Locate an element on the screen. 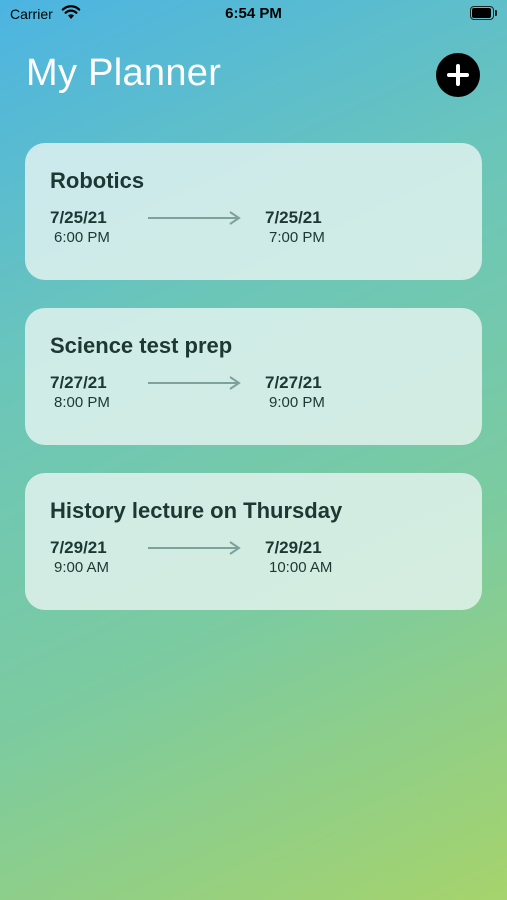  end-time: 10:00 AM is located at coordinates (301, 567).